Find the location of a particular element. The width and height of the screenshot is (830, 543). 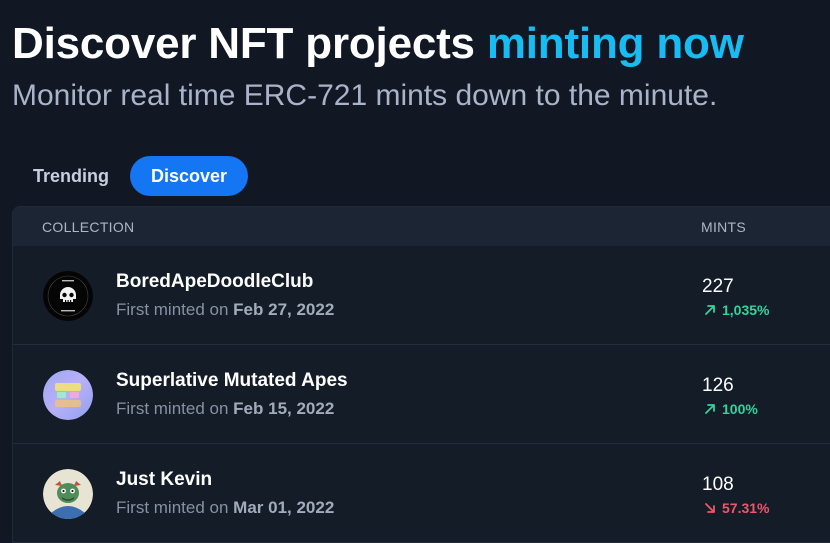

first-minted-text: First minted on Mar 01, 2022 is located at coordinates (225, 508).